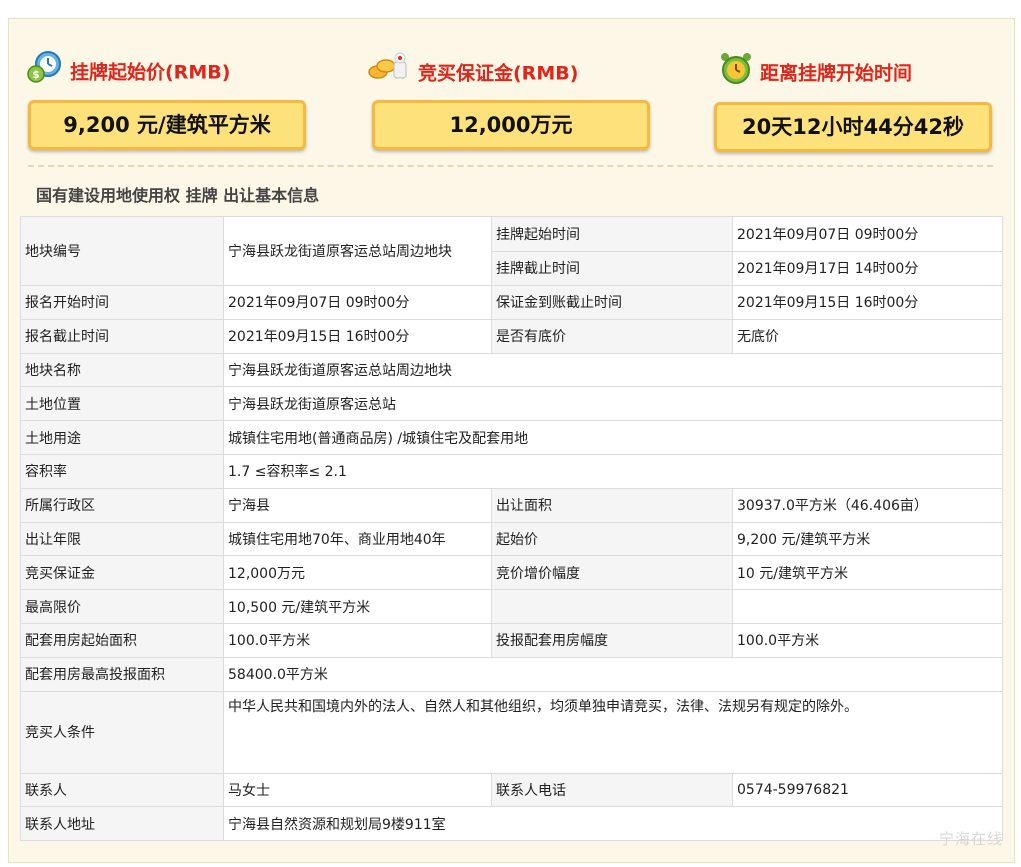 The image size is (1021, 867). Describe the element at coordinates (389, 74) in the screenshot. I see `gold-coins-icon` at that location.